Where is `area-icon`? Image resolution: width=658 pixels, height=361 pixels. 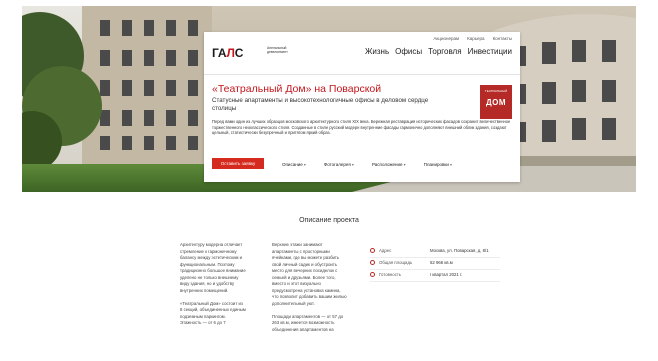
area-icon is located at coordinates (372, 262).